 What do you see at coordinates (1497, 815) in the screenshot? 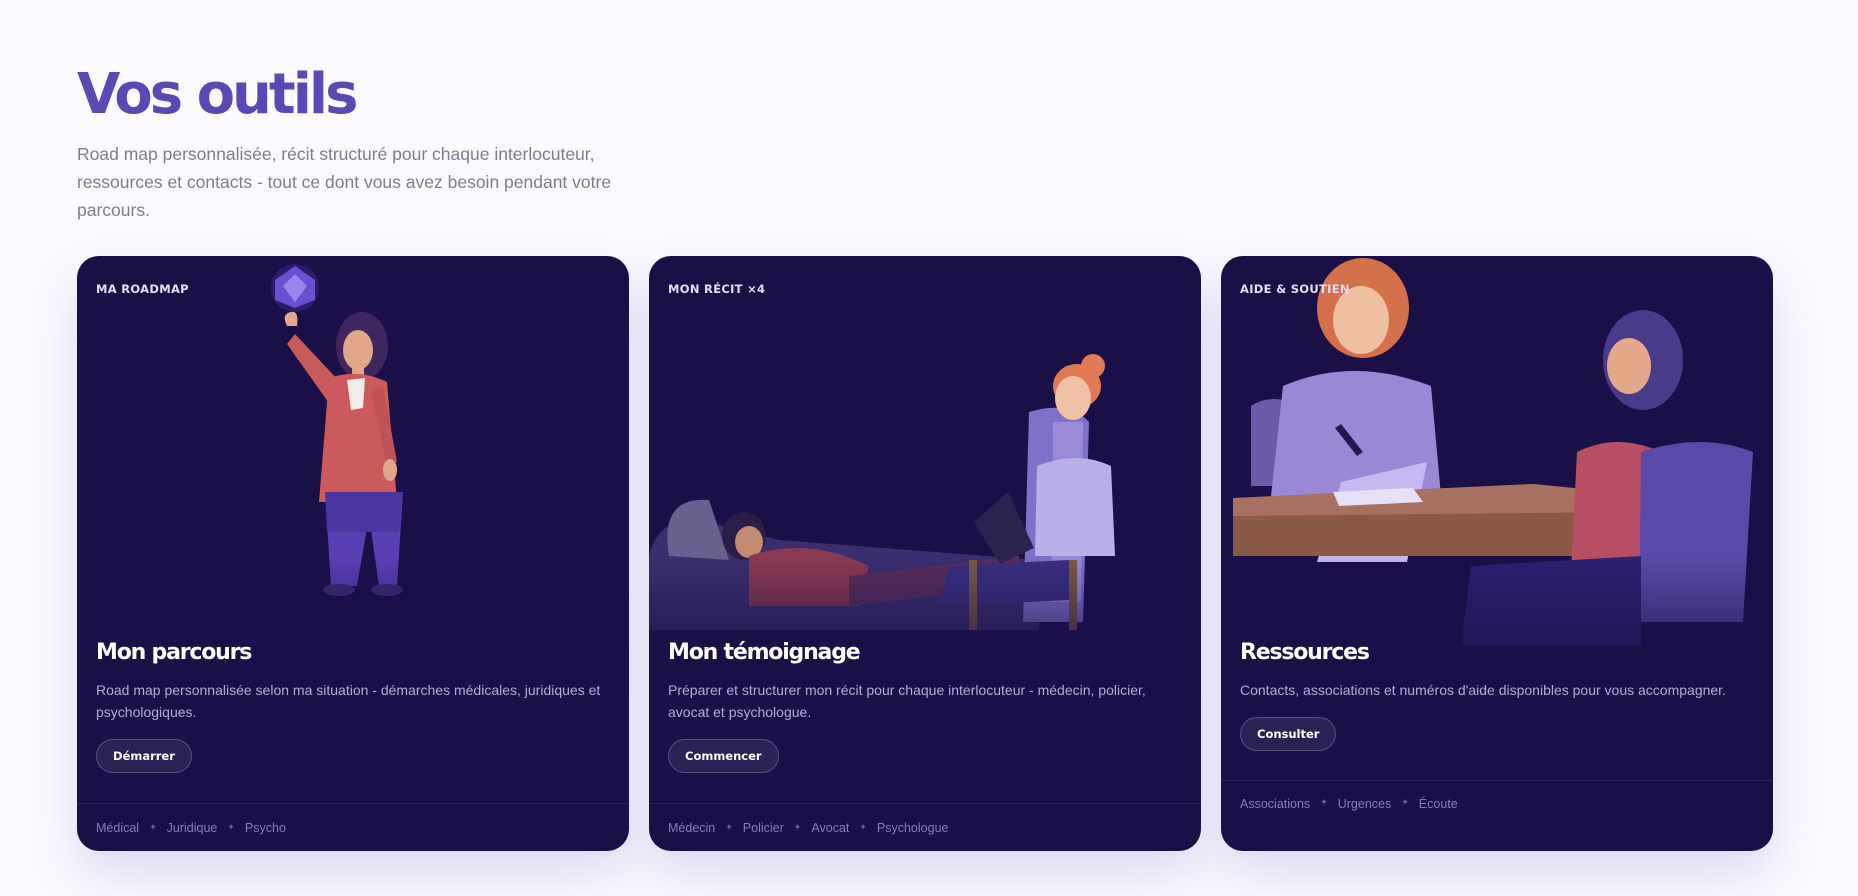
I see `card-tags: Associations ✦ Urgences ✦ Écoute` at bounding box center [1497, 815].